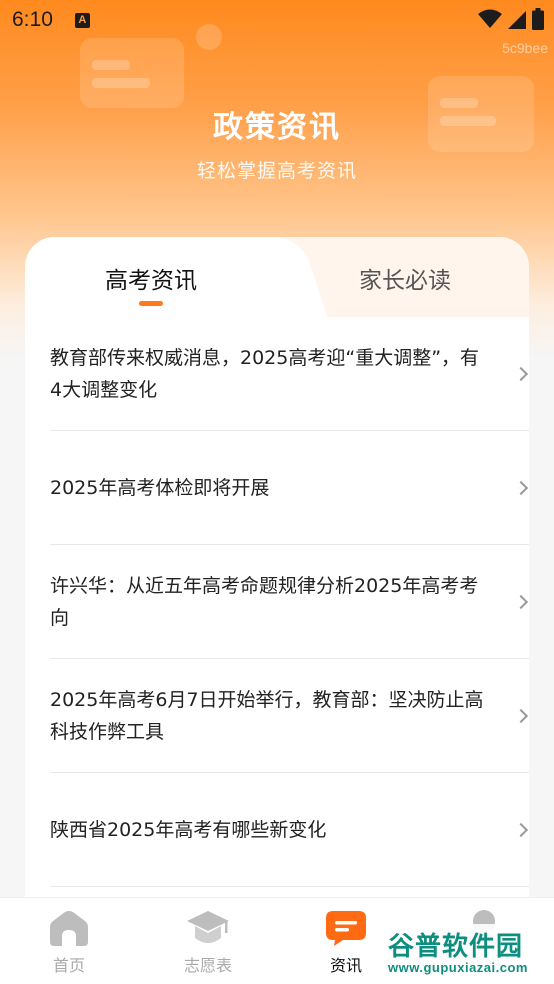  Describe the element at coordinates (267, 715) in the screenshot. I see `news-title: 2025年高考6月7日开始举行，教育部：坚决防止高科技作弊工具` at that location.